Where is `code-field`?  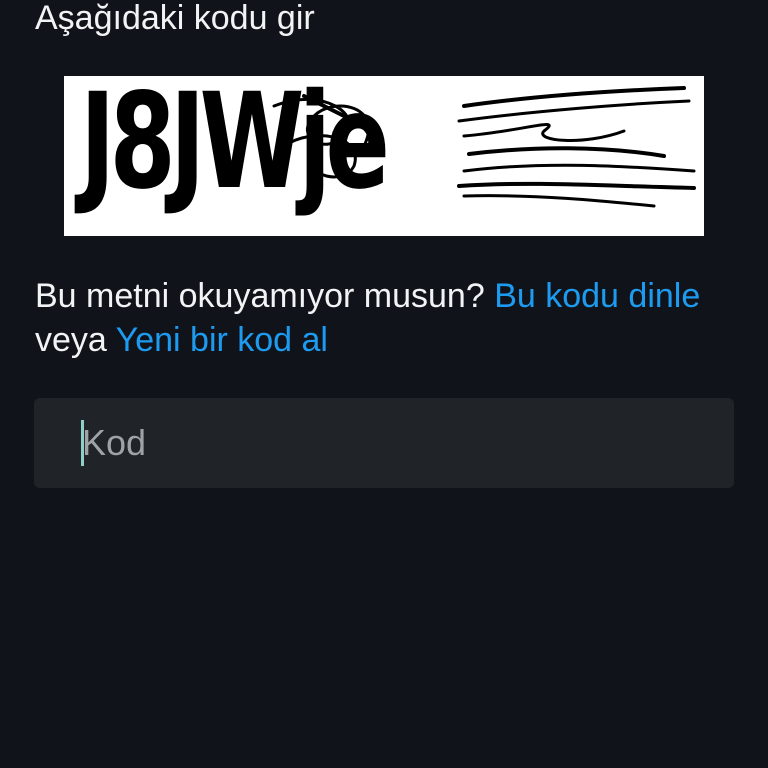 code-field is located at coordinates (384, 443).